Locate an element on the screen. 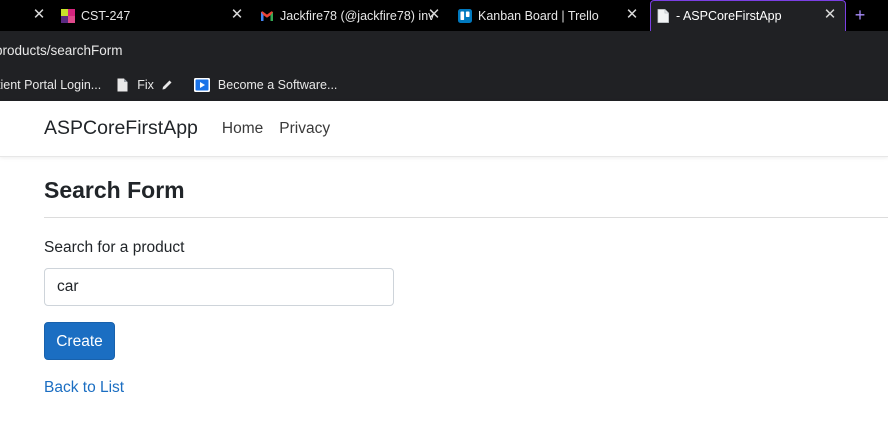 Image resolution: width=888 pixels, height=442 pixels. divider is located at coordinates (466, 217).